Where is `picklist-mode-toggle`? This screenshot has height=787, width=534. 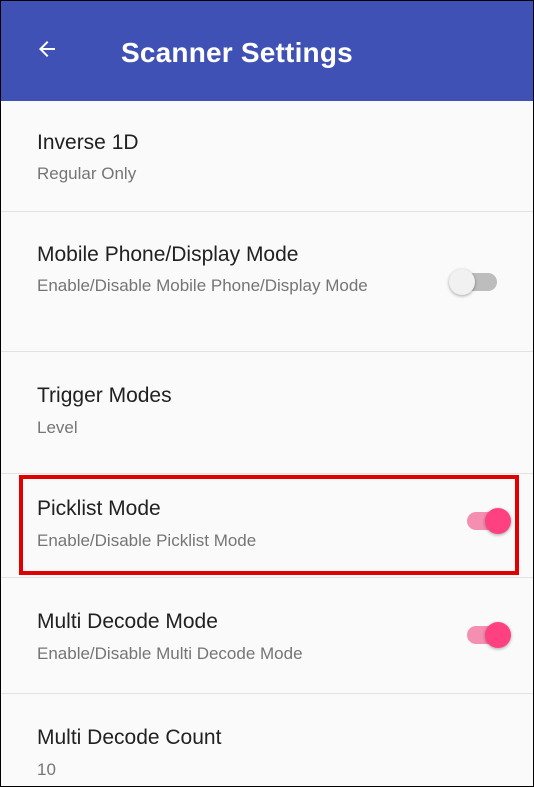 picklist-mode-toggle is located at coordinates (485, 520).